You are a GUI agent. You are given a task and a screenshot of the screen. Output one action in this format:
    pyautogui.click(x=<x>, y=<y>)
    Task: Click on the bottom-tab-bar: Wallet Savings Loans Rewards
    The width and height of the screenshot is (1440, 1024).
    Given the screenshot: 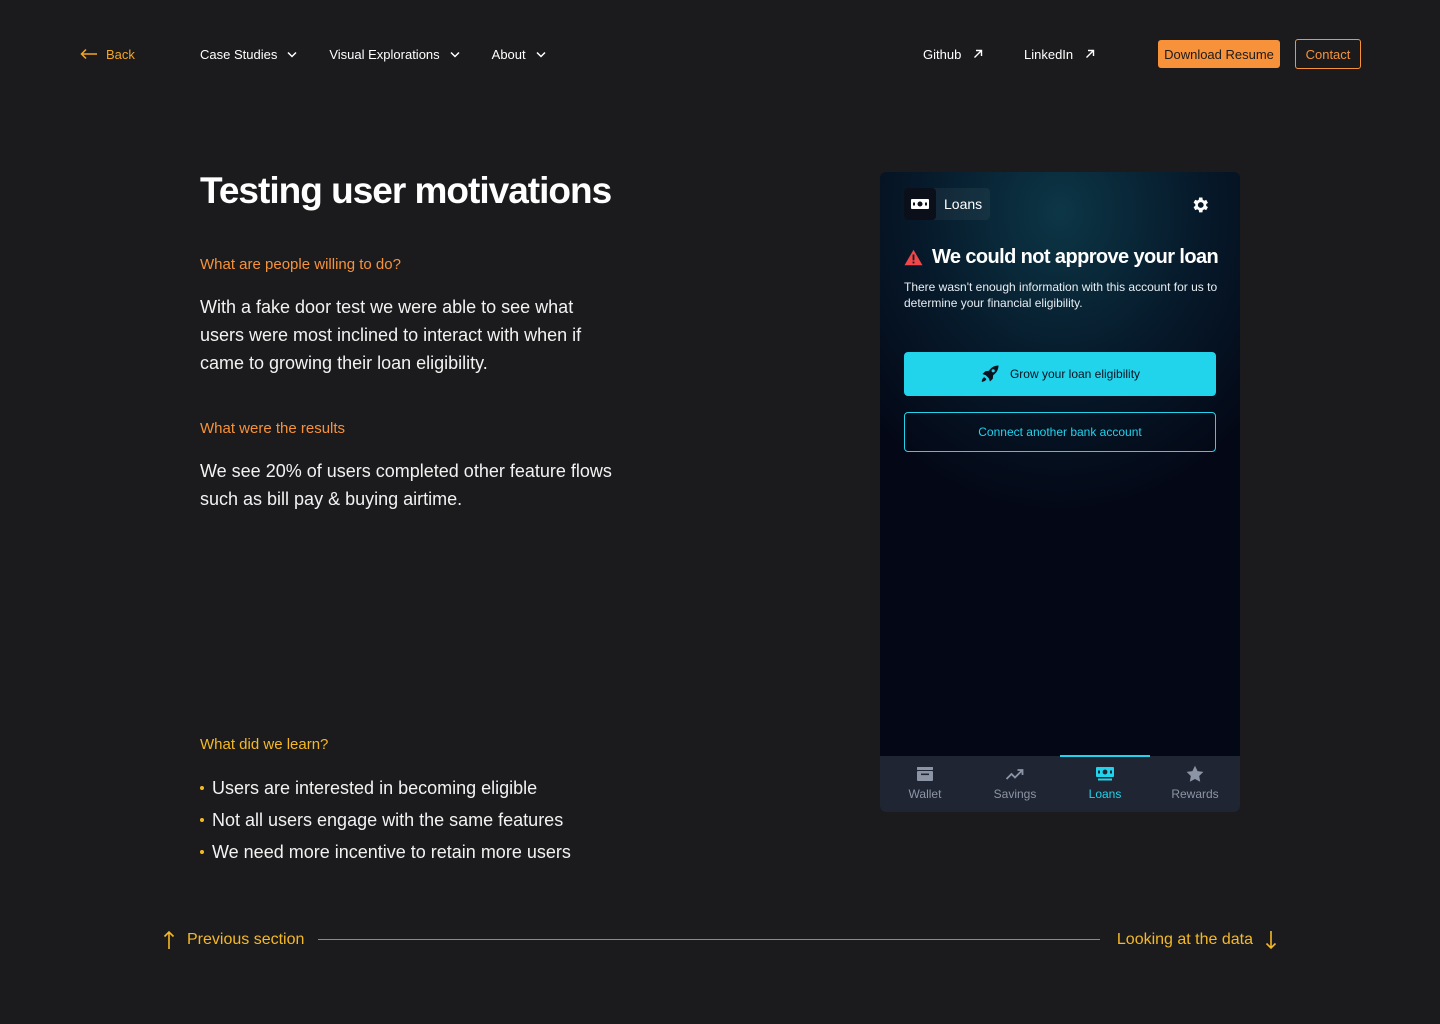 What is the action you would take?
    pyautogui.click(x=1060, y=783)
    